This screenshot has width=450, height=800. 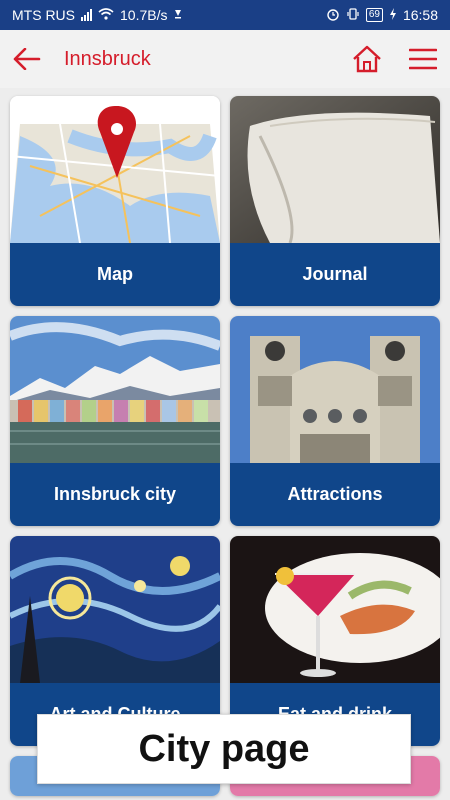 I want to click on journal-image, so click(x=335, y=169).